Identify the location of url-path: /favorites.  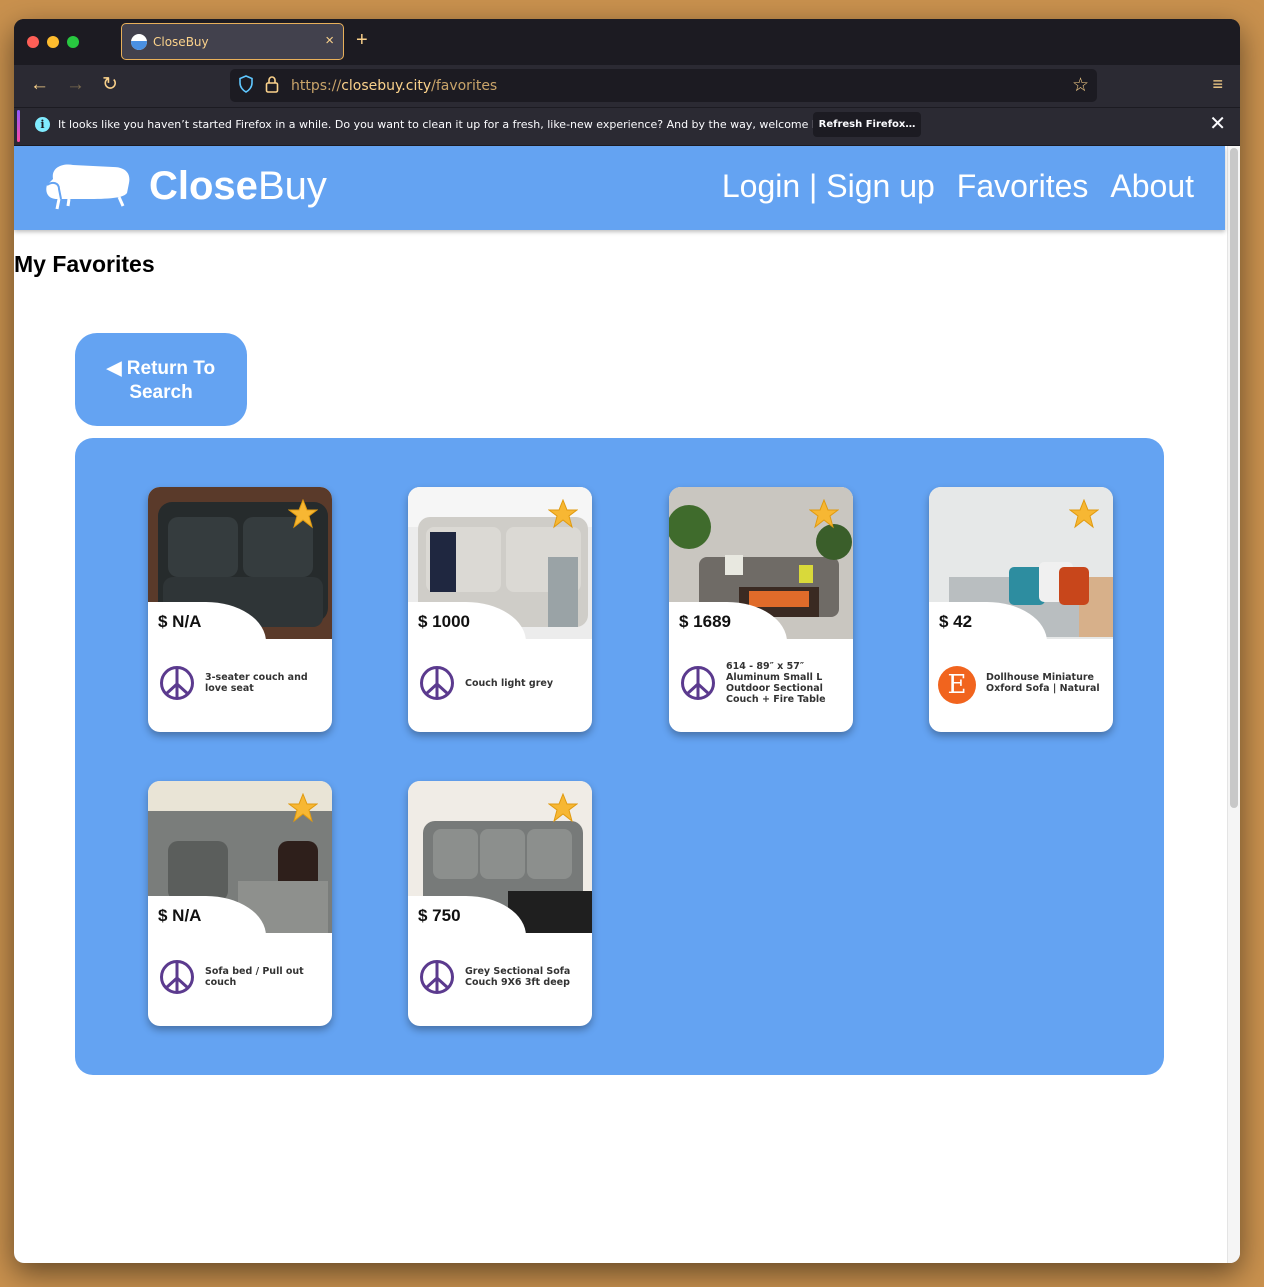
(464, 86).